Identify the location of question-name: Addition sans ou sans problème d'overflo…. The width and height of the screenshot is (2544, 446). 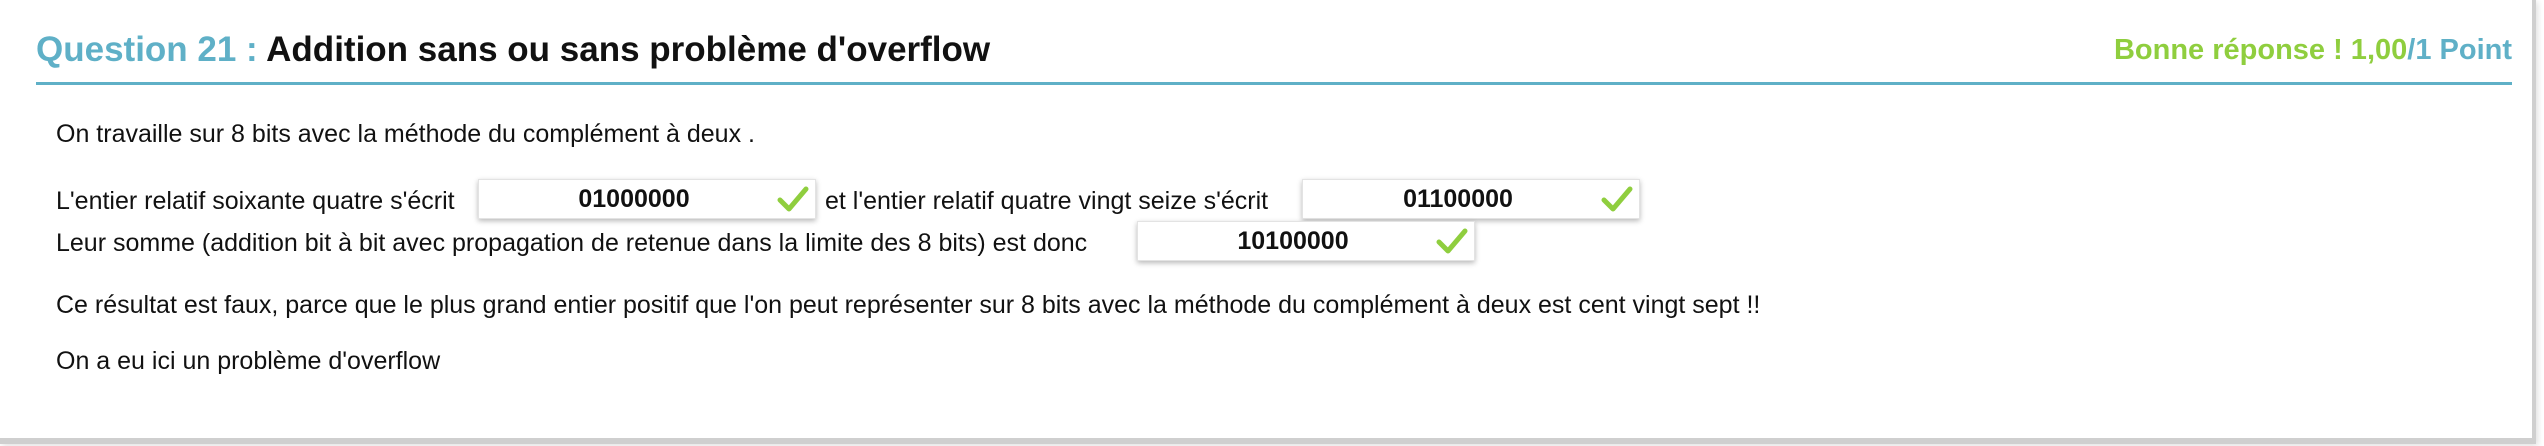
(628, 49).